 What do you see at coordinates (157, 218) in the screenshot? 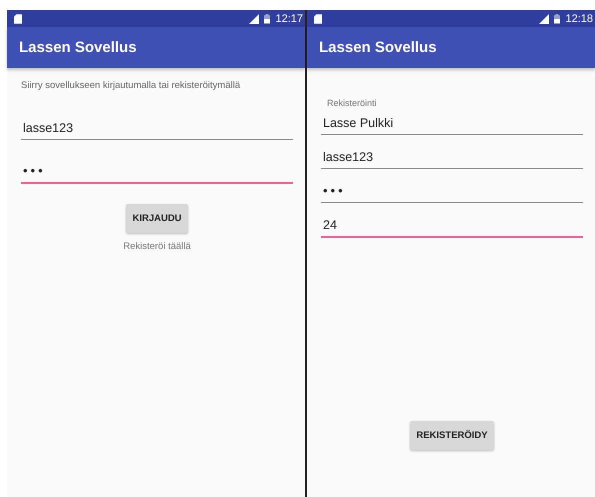
I see `login-button: KIRJAUDU` at bounding box center [157, 218].